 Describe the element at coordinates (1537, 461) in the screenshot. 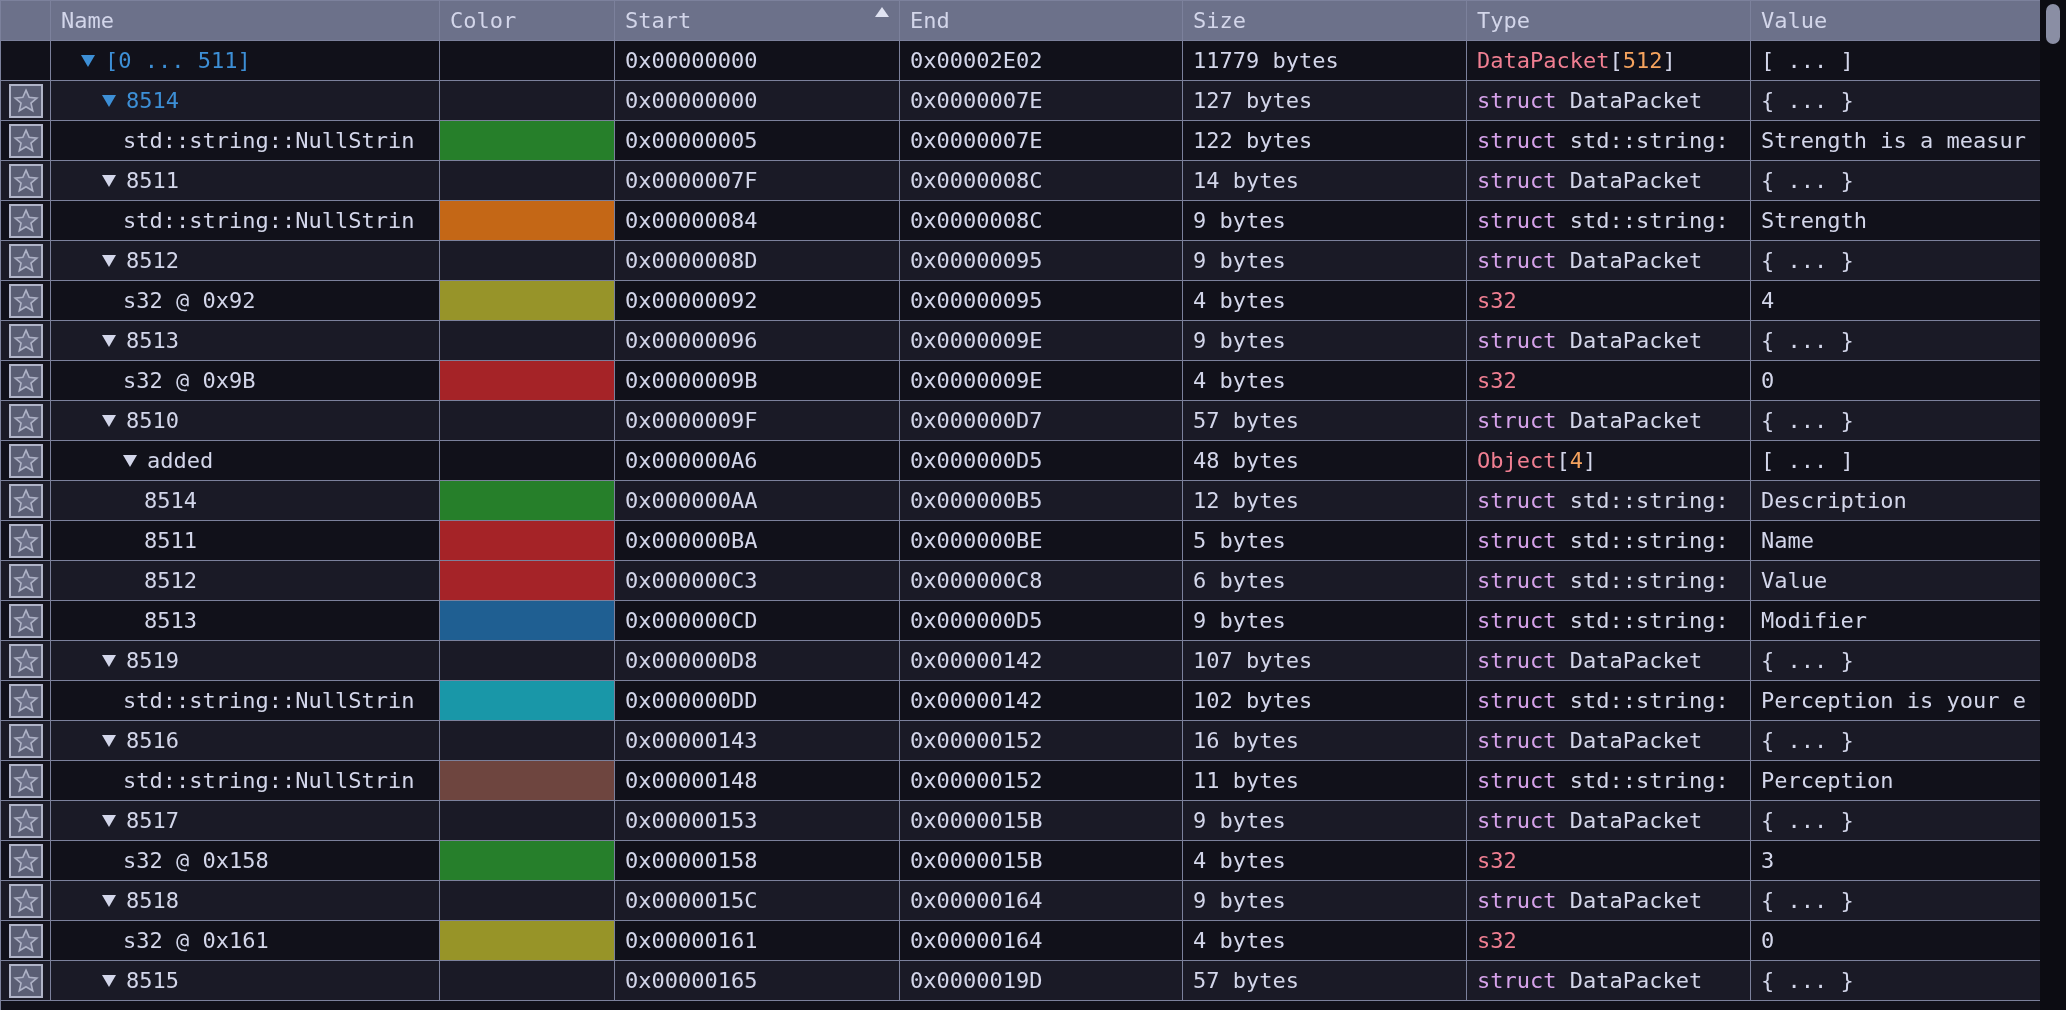

I see `type-text: Object[4]` at that location.